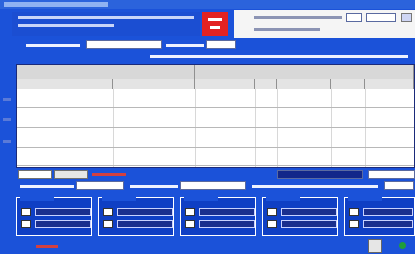 The image size is (415, 254). I want to click on dropdown-chevron-icon, so click(406, 17).